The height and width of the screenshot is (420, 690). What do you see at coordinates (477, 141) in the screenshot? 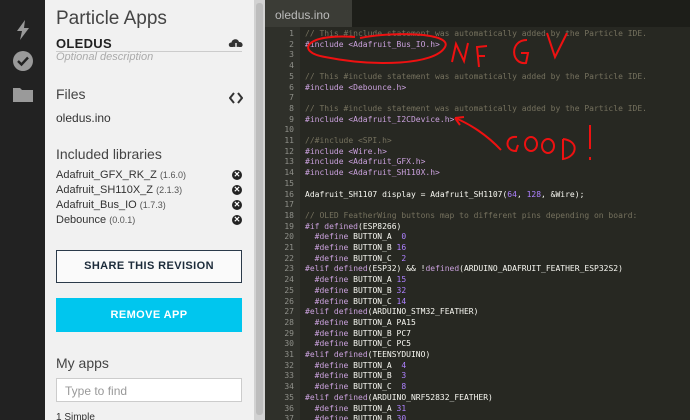
I see `code-line: 11 //#include <SPI.h>` at bounding box center [477, 141].